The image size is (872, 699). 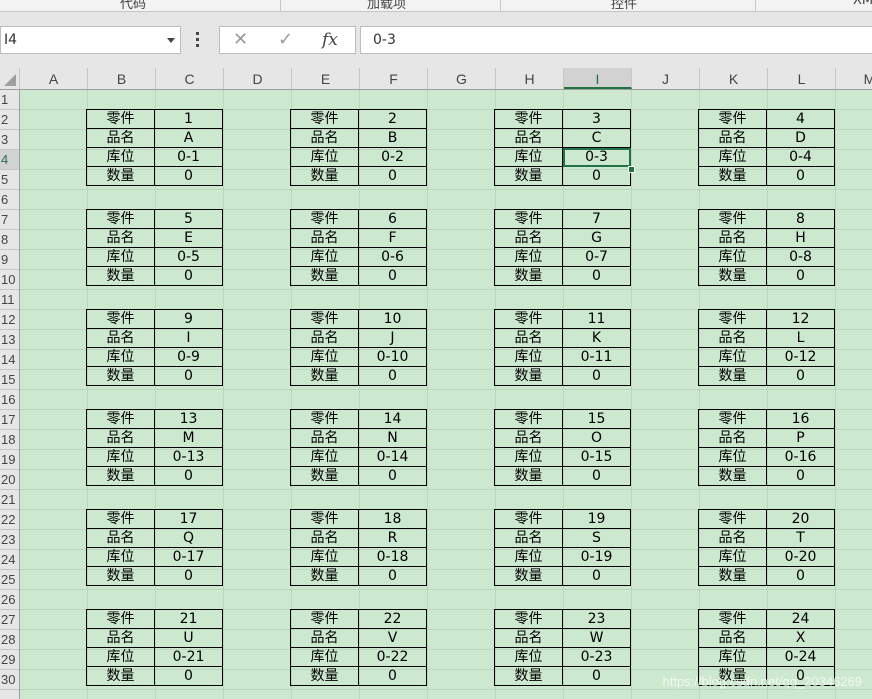 What do you see at coordinates (9, 440) in the screenshot?
I see `row-header-18: 18` at bounding box center [9, 440].